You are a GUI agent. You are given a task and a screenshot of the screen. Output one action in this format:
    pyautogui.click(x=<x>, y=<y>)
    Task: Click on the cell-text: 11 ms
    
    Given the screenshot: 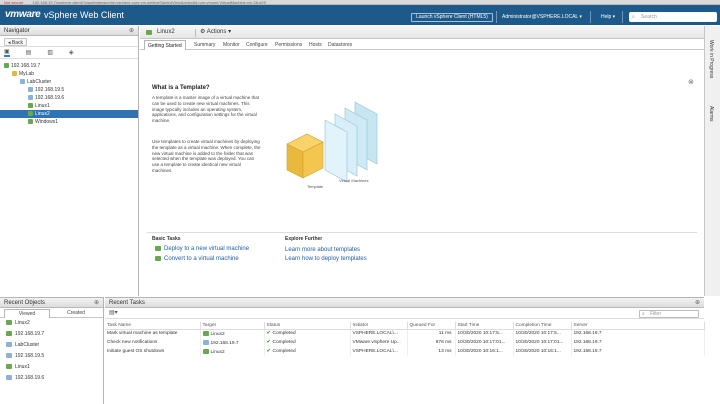 What is the action you would take?
    pyautogui.click(x=445, y=334)
    